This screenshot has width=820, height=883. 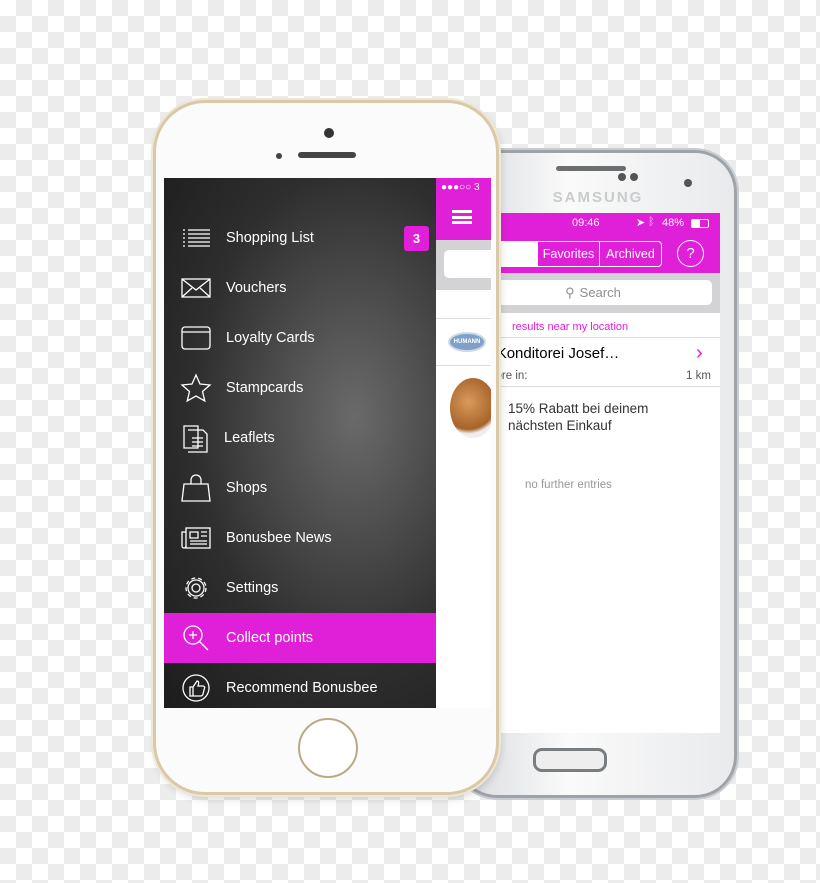 What do you see at coordinates (300, 638) in the screenshot?
I see `menu-item-collect-points: Collect points` at bounding box center [300, 638].